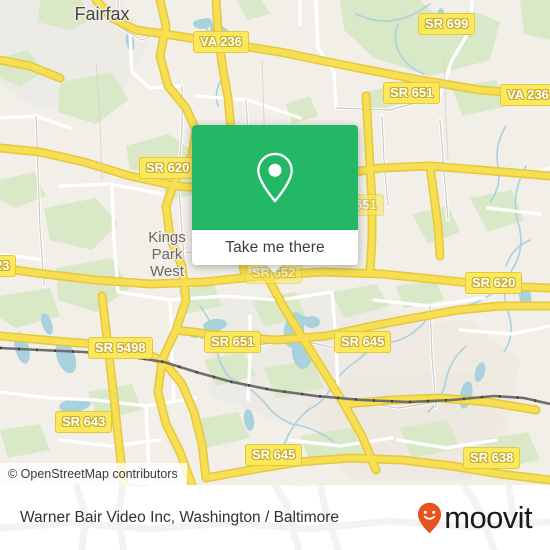  I want to click on moovit-logo: moovit, so click(475, 517).